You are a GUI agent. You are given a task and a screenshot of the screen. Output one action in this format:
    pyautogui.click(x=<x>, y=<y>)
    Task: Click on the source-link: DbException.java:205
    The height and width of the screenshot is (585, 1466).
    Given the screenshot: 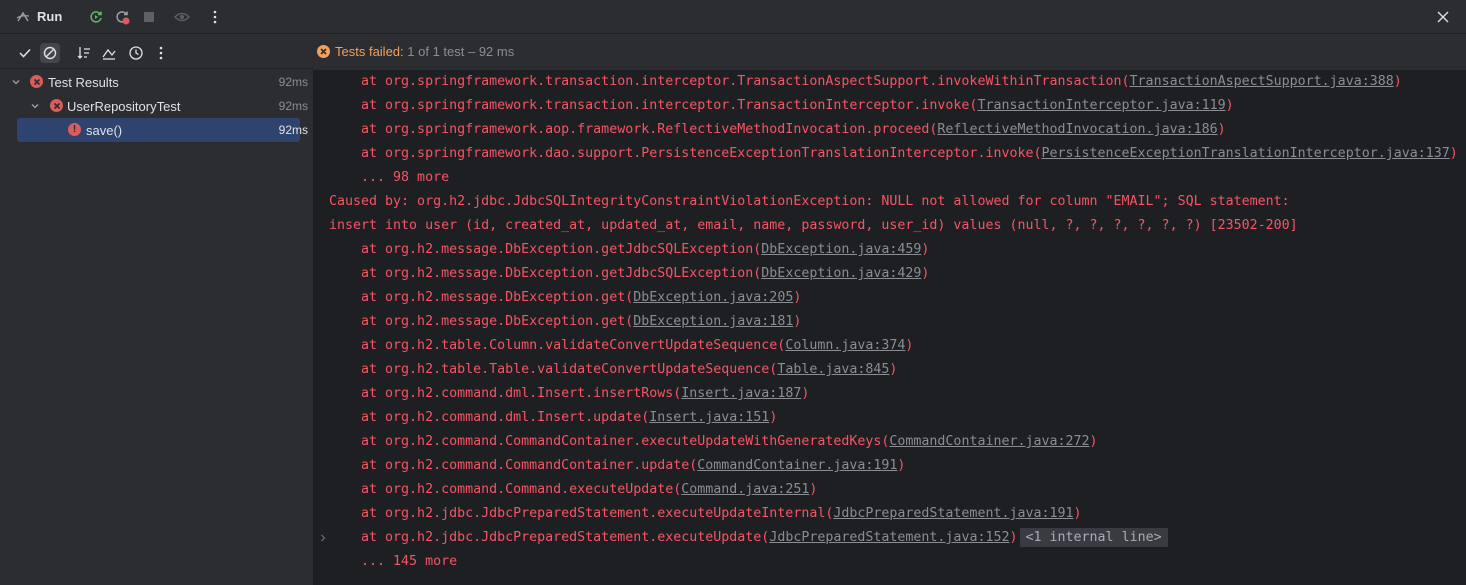 What is the action you would take?
    pyautogui.click(x=713, y=297)
    